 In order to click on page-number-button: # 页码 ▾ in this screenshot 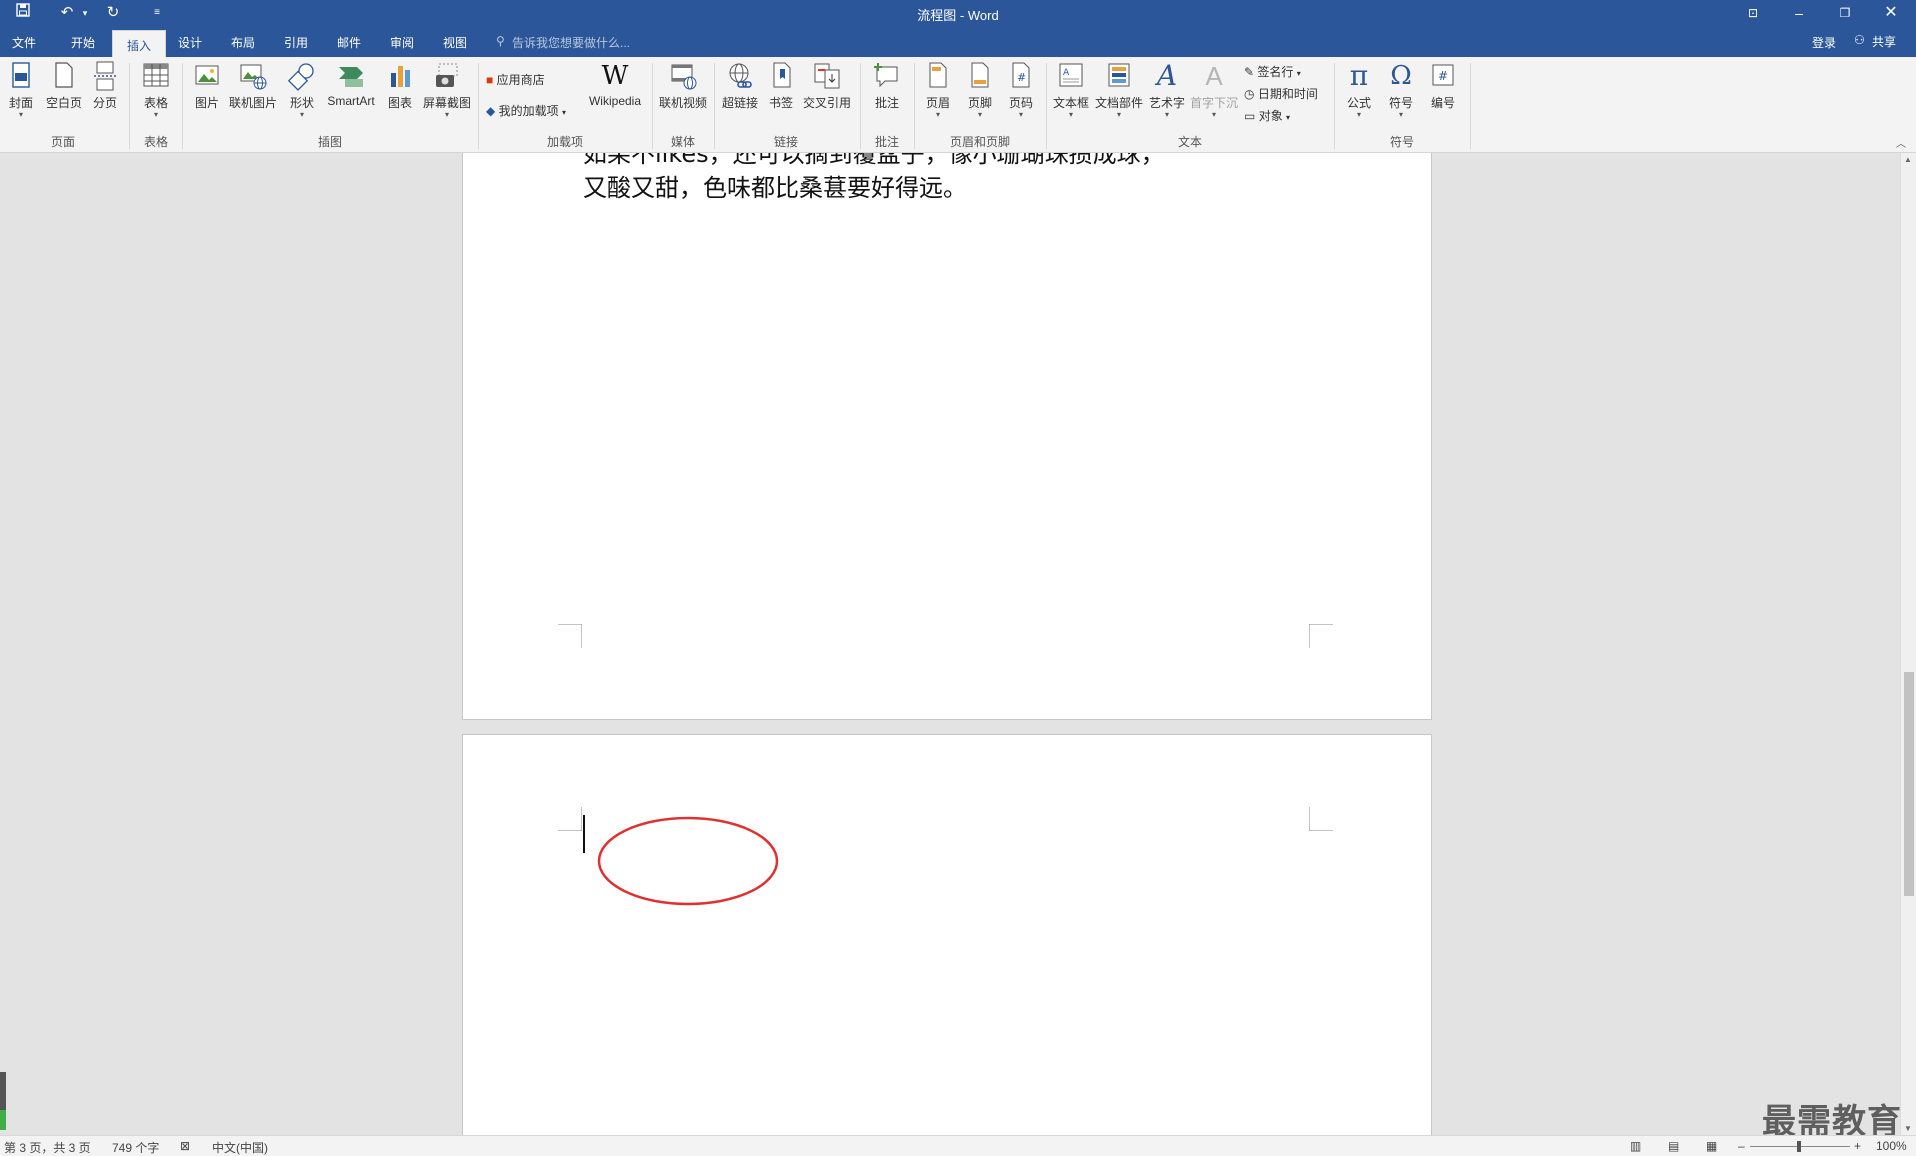, I will do `click(1021, 90)`.